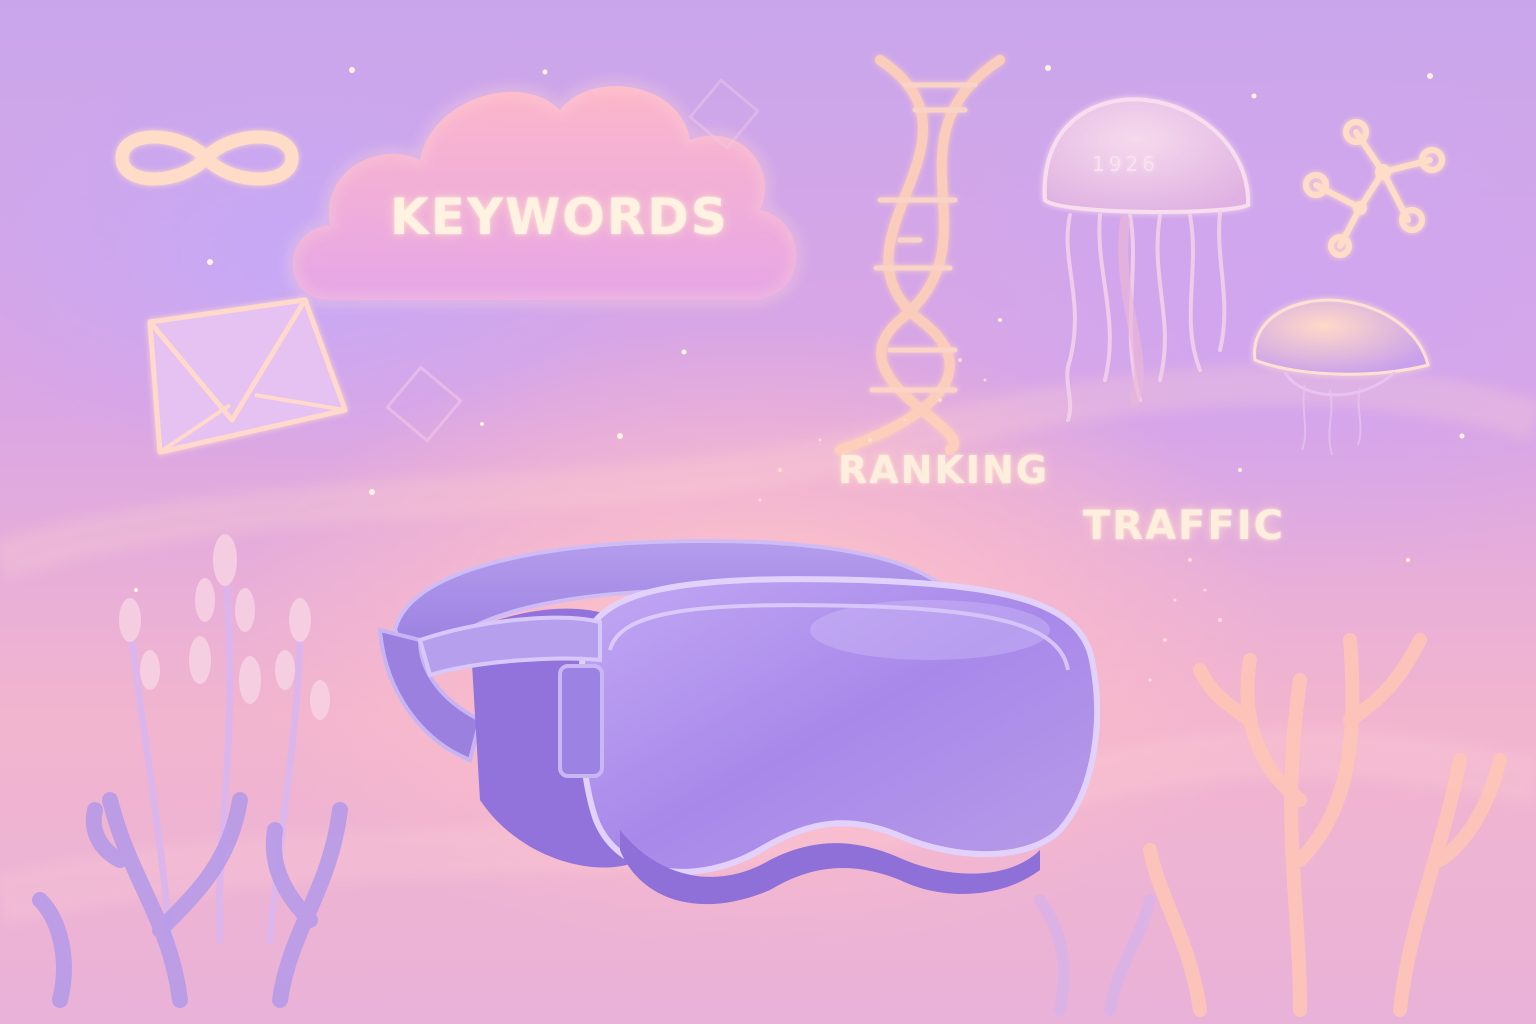 The height and width of the screenshot is (1024, 1536). Describe the element at coordinates (207, 158) in the screenshot. I see `infinity-icon` at that location.